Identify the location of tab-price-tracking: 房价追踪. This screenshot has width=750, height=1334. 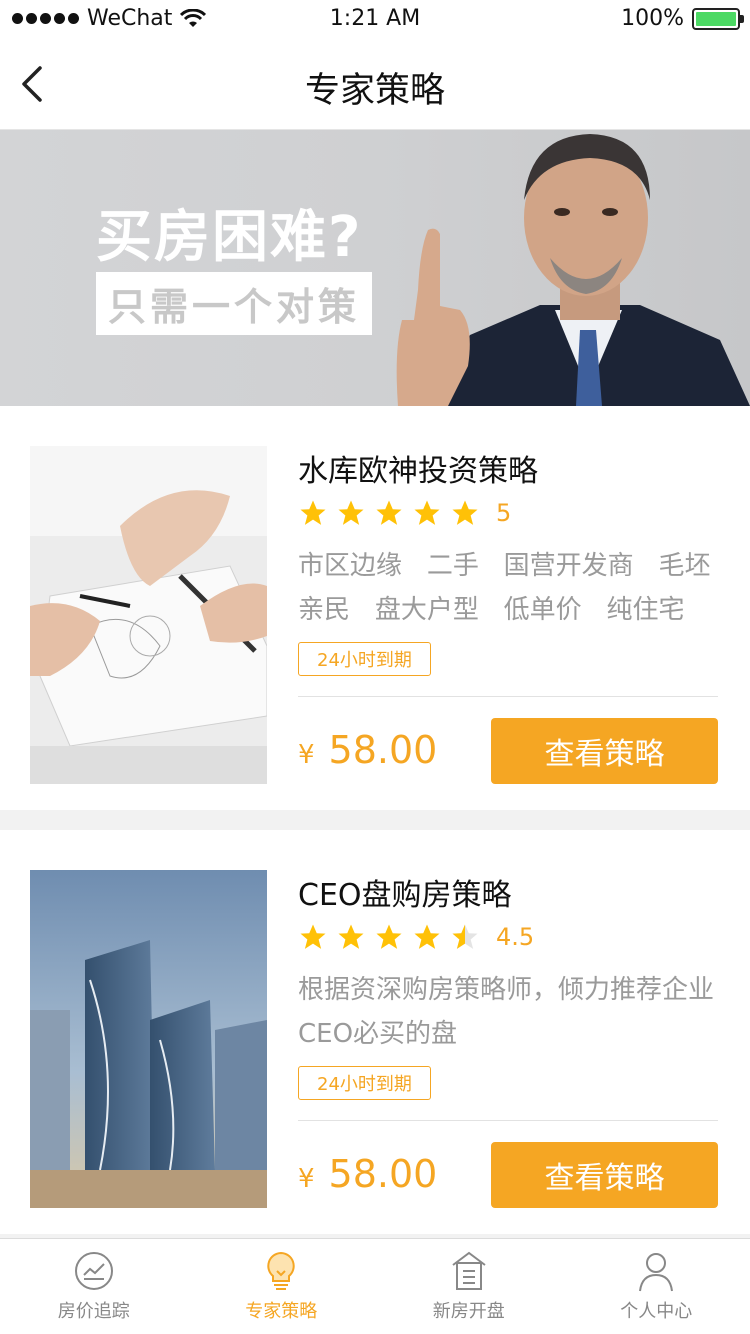
(94, 1286).